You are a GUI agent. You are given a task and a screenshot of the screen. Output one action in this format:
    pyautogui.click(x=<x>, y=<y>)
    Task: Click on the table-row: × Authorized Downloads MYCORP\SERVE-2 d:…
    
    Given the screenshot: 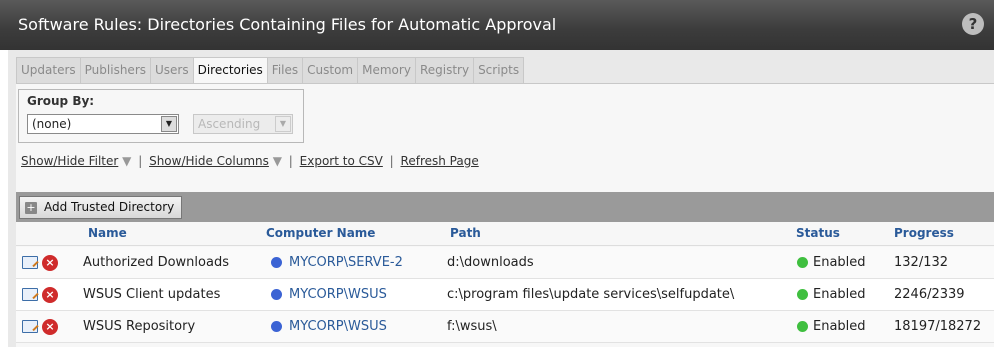 What is the action you would take?
    pyautogui.click(x=505, y=263)
    